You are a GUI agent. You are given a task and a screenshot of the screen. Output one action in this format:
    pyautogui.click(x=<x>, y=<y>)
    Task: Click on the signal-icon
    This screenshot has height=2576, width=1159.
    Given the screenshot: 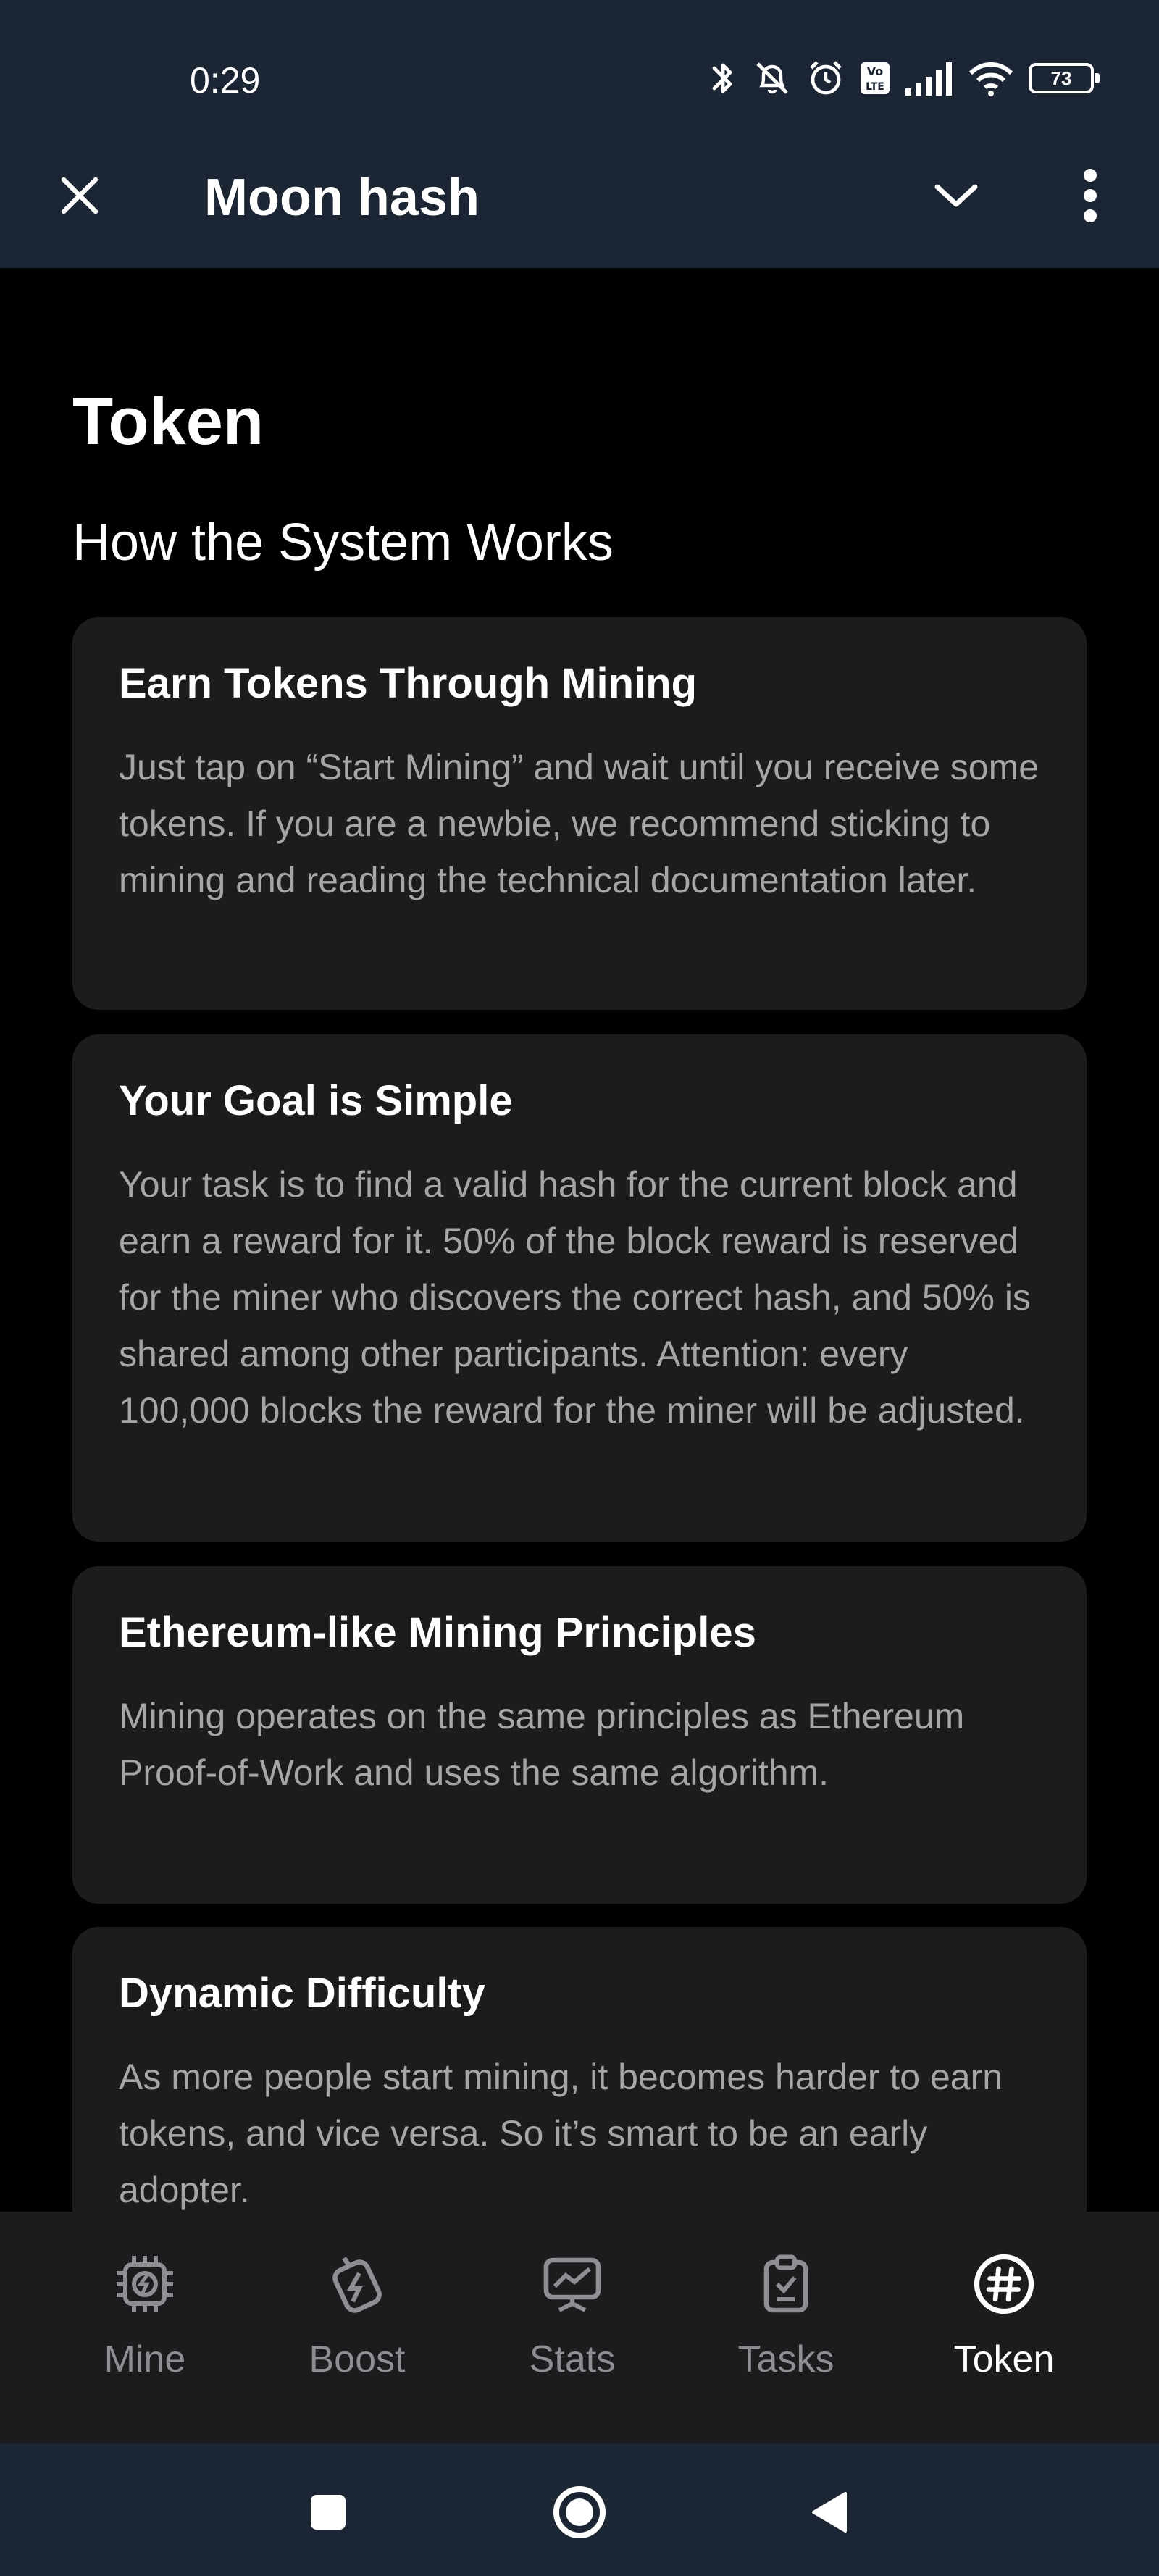 What is the action you would take?
    pyautogui.click(x=928, y=79)
    